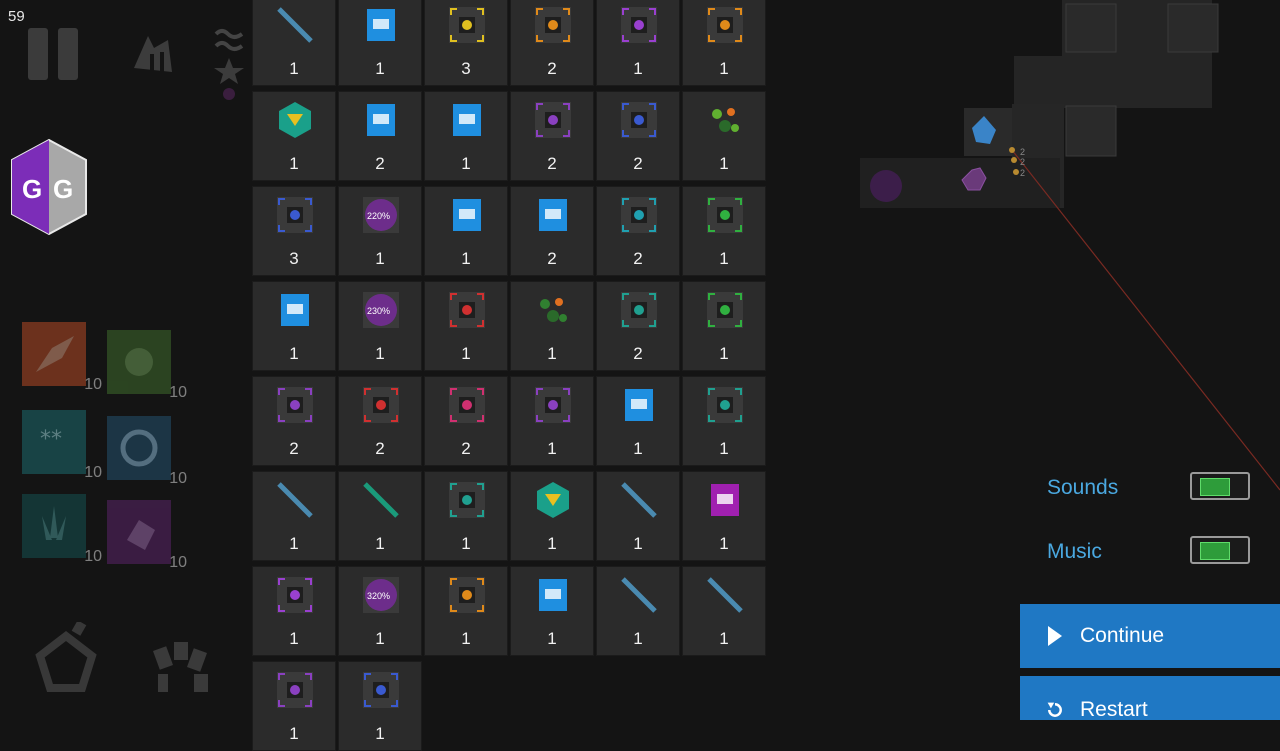  Describe the element at coordinates (381, 500) in the screenshot. I see `green-stick-icon` at that location.